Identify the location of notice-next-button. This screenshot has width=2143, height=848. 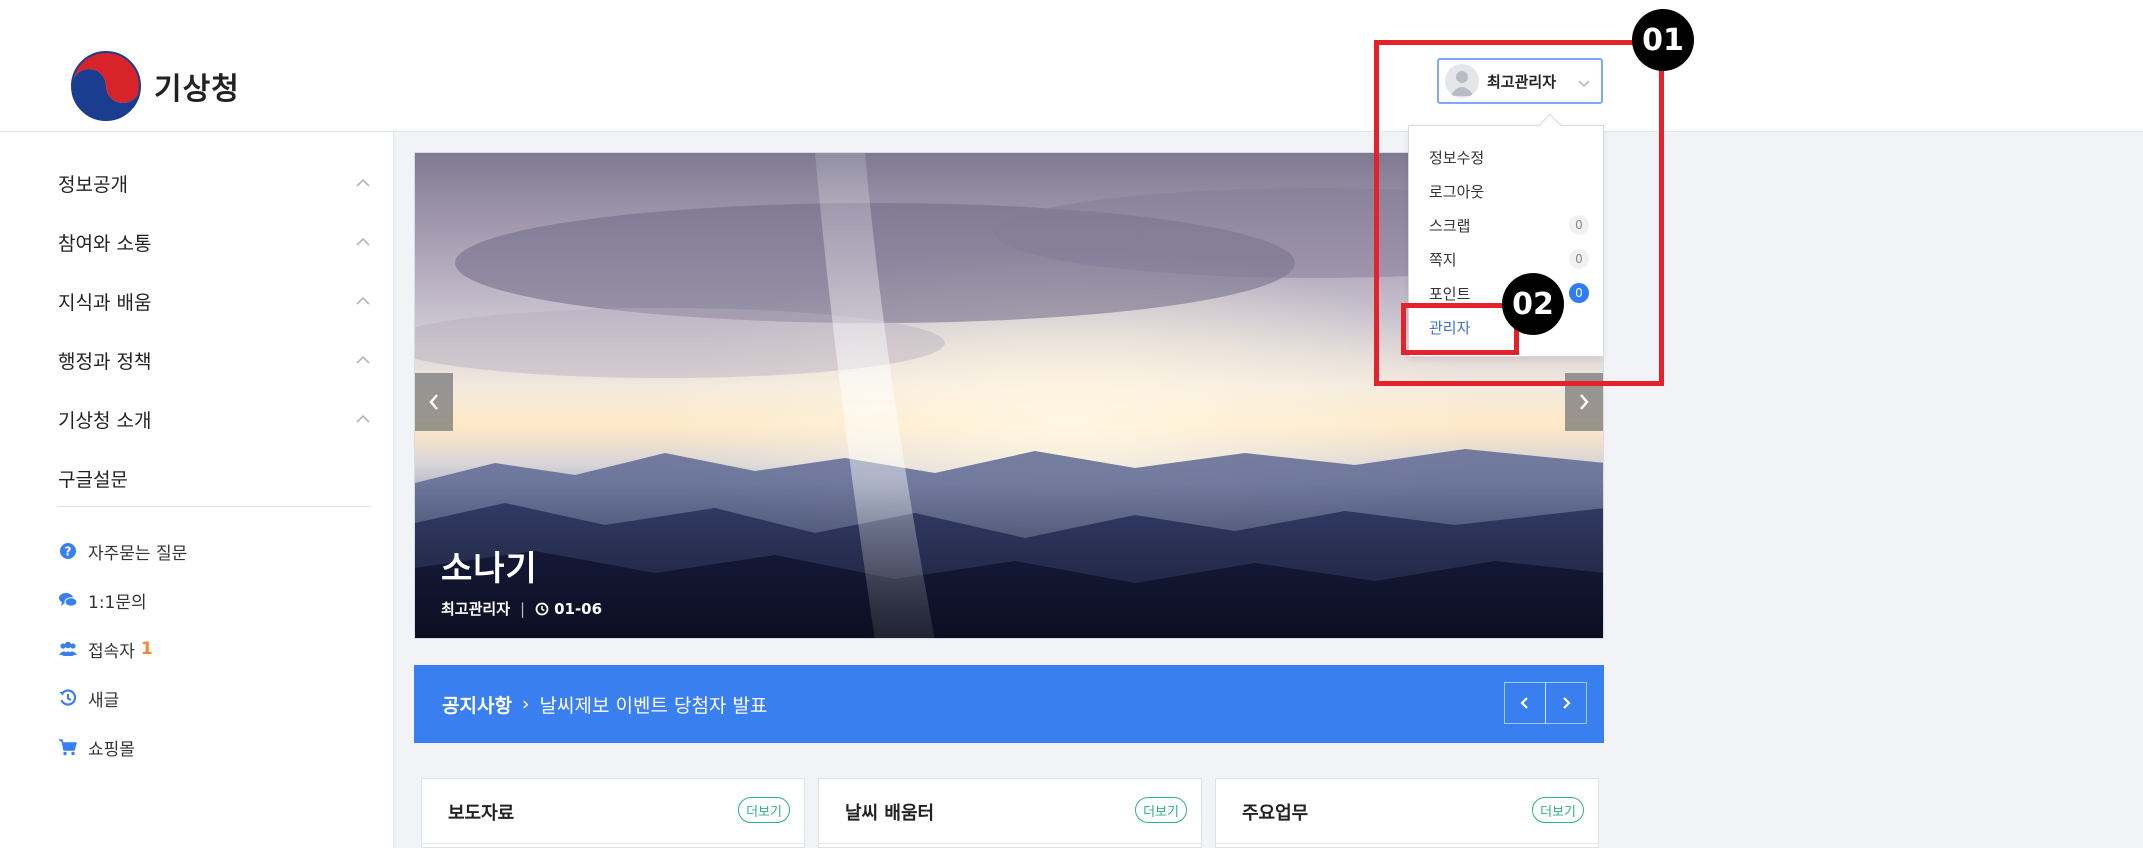
(1566, 703).